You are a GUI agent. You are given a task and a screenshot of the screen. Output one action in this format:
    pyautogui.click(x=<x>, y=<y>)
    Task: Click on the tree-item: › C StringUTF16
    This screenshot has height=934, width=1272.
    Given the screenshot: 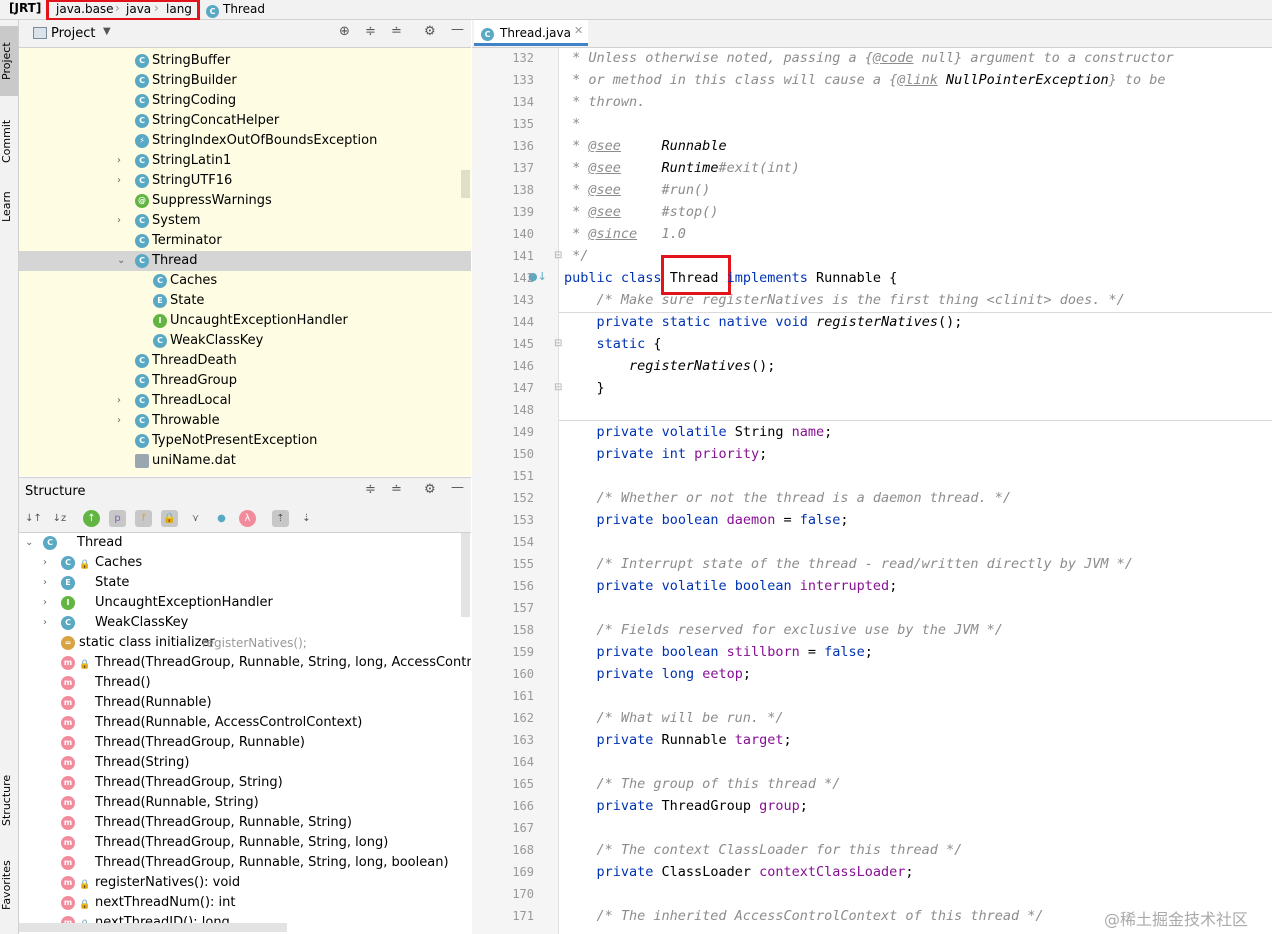 What is the action you would take?
    pyautogui.click(x=245, y=181)
    